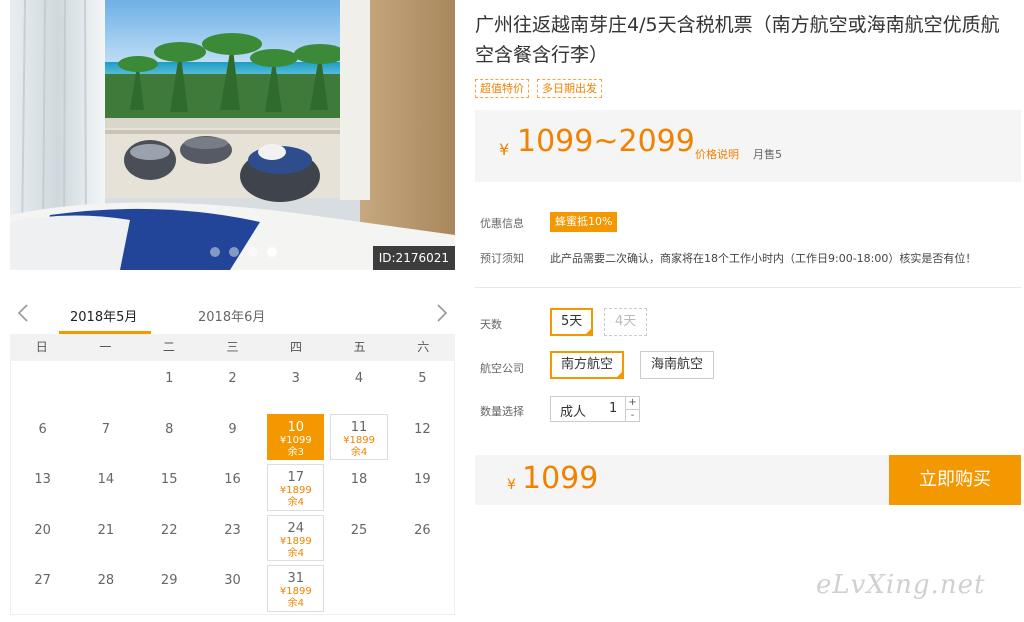 The image size is (1024, 622). I want to click on calendar-day: 16, so click(232, 487).